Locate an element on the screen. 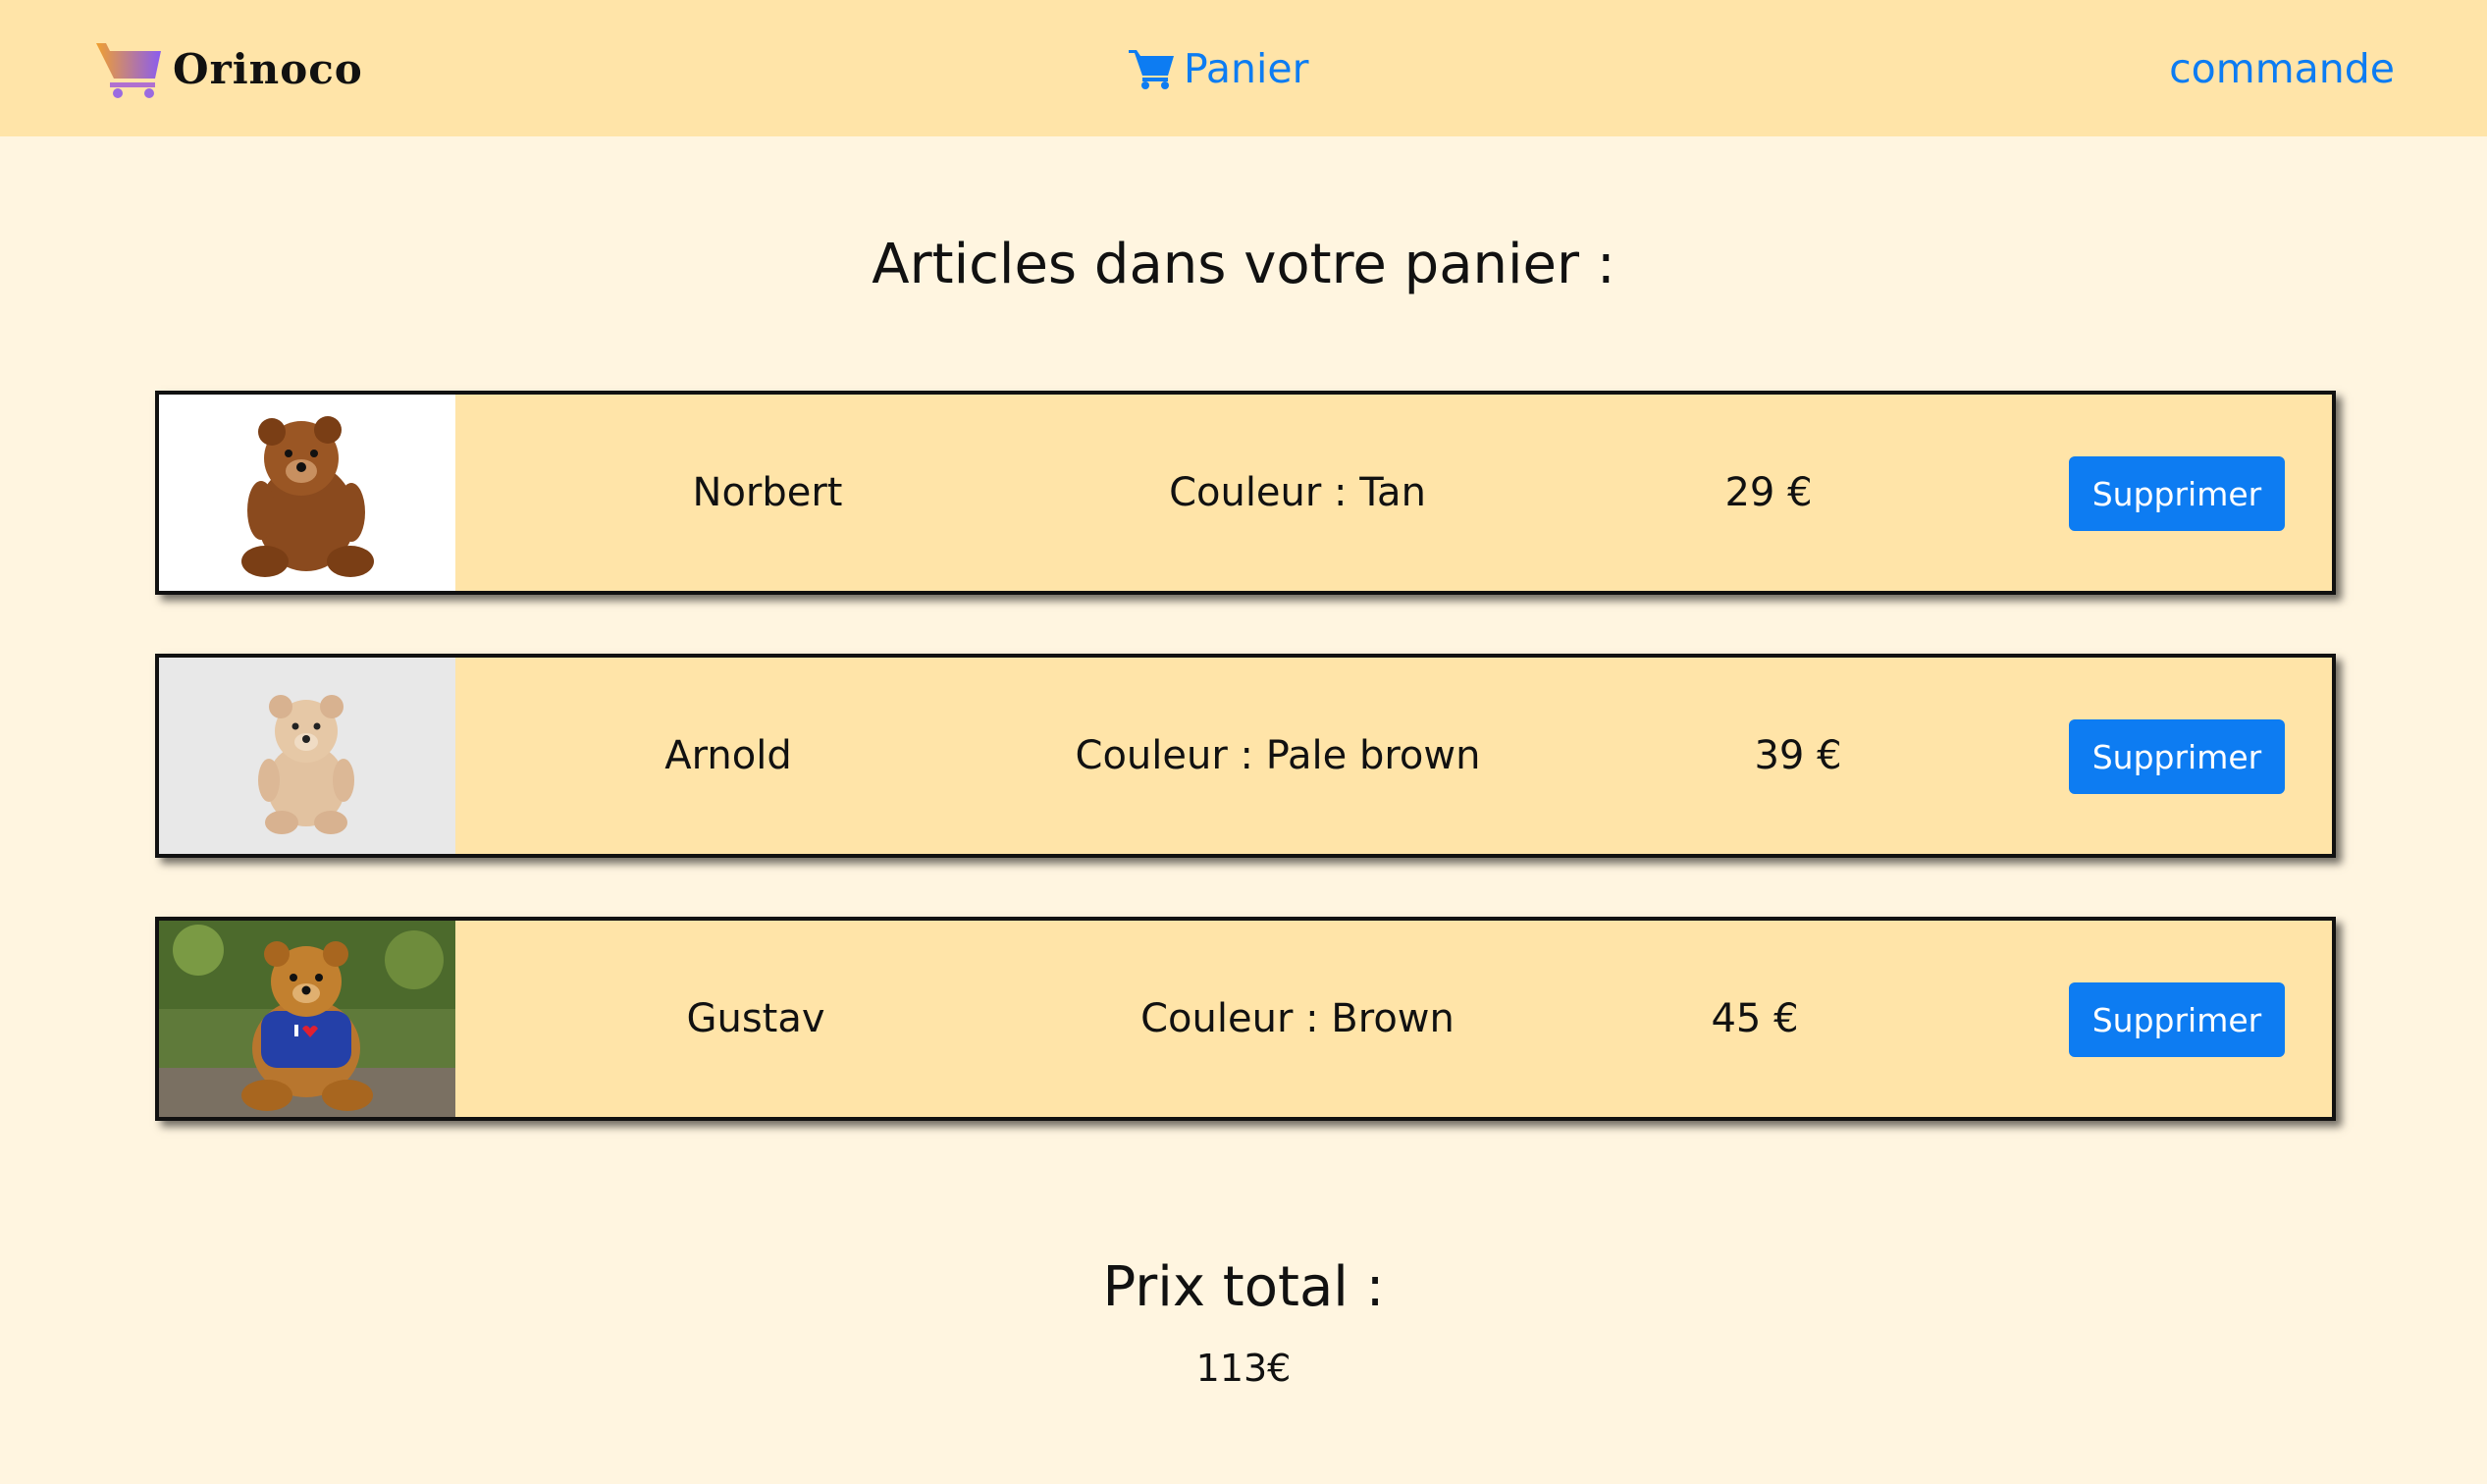 This screenshot has width=2487, height=1484. item-price: 39 € is located at coordinates (1798, 755).